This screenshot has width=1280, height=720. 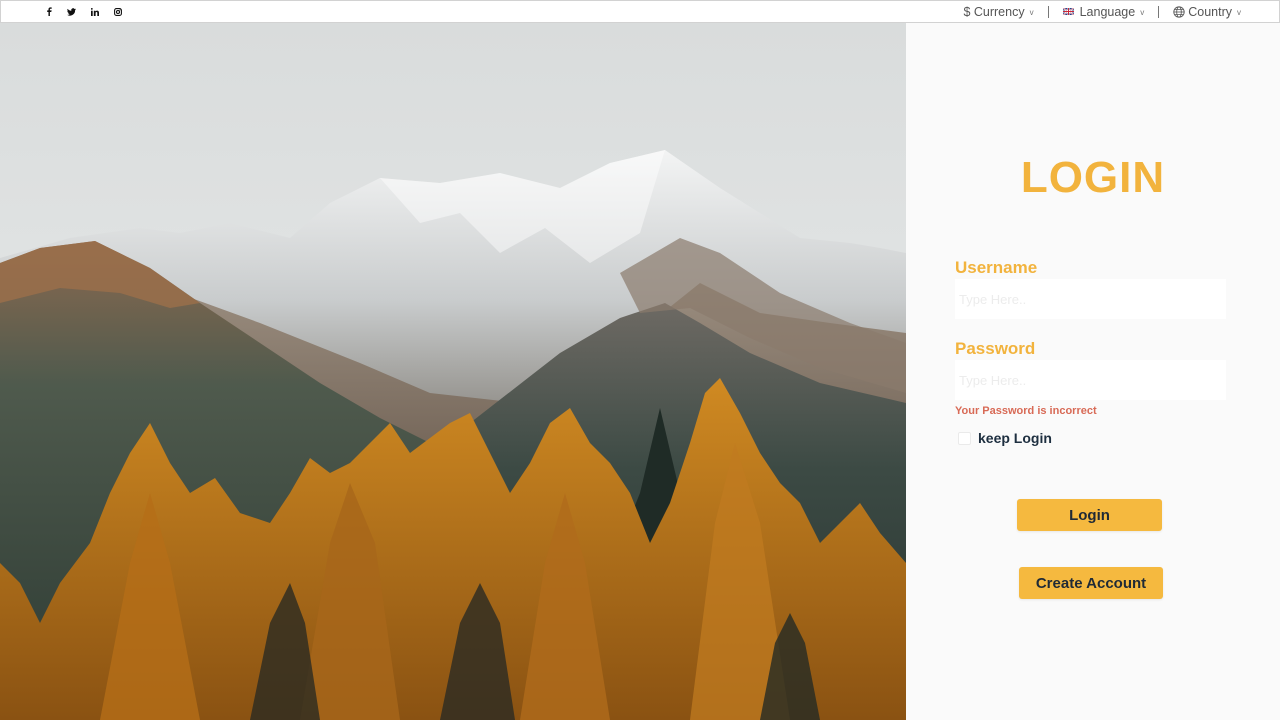 What do you see at coordinates (996, 267) in the screenshot?
I see `username-label: Username` at bounding box center [996, 267].